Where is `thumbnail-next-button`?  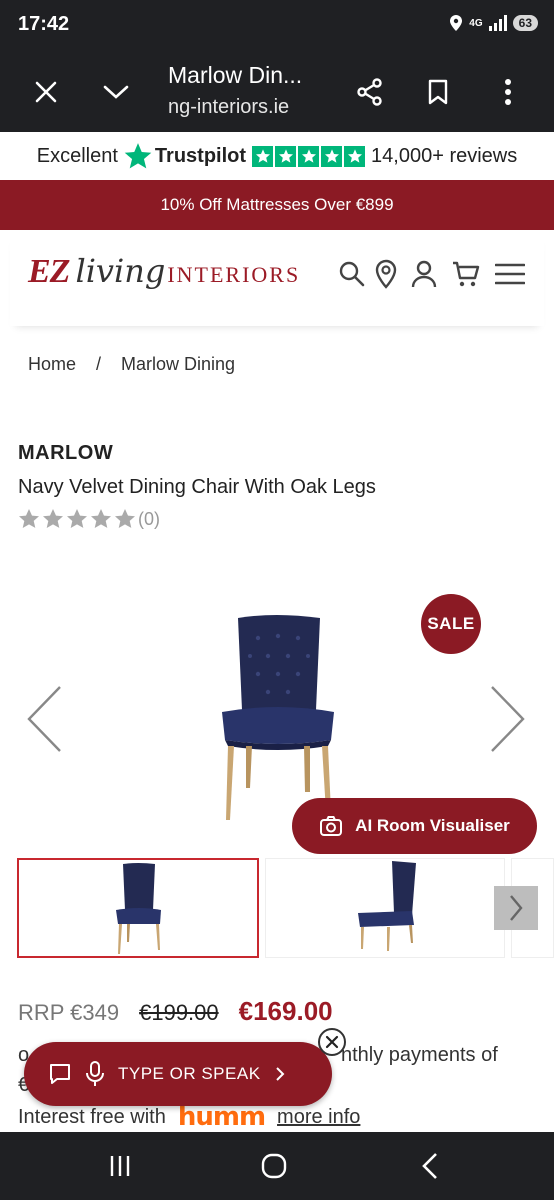
thumbnail-next-button is located at coordinates (516, 908).